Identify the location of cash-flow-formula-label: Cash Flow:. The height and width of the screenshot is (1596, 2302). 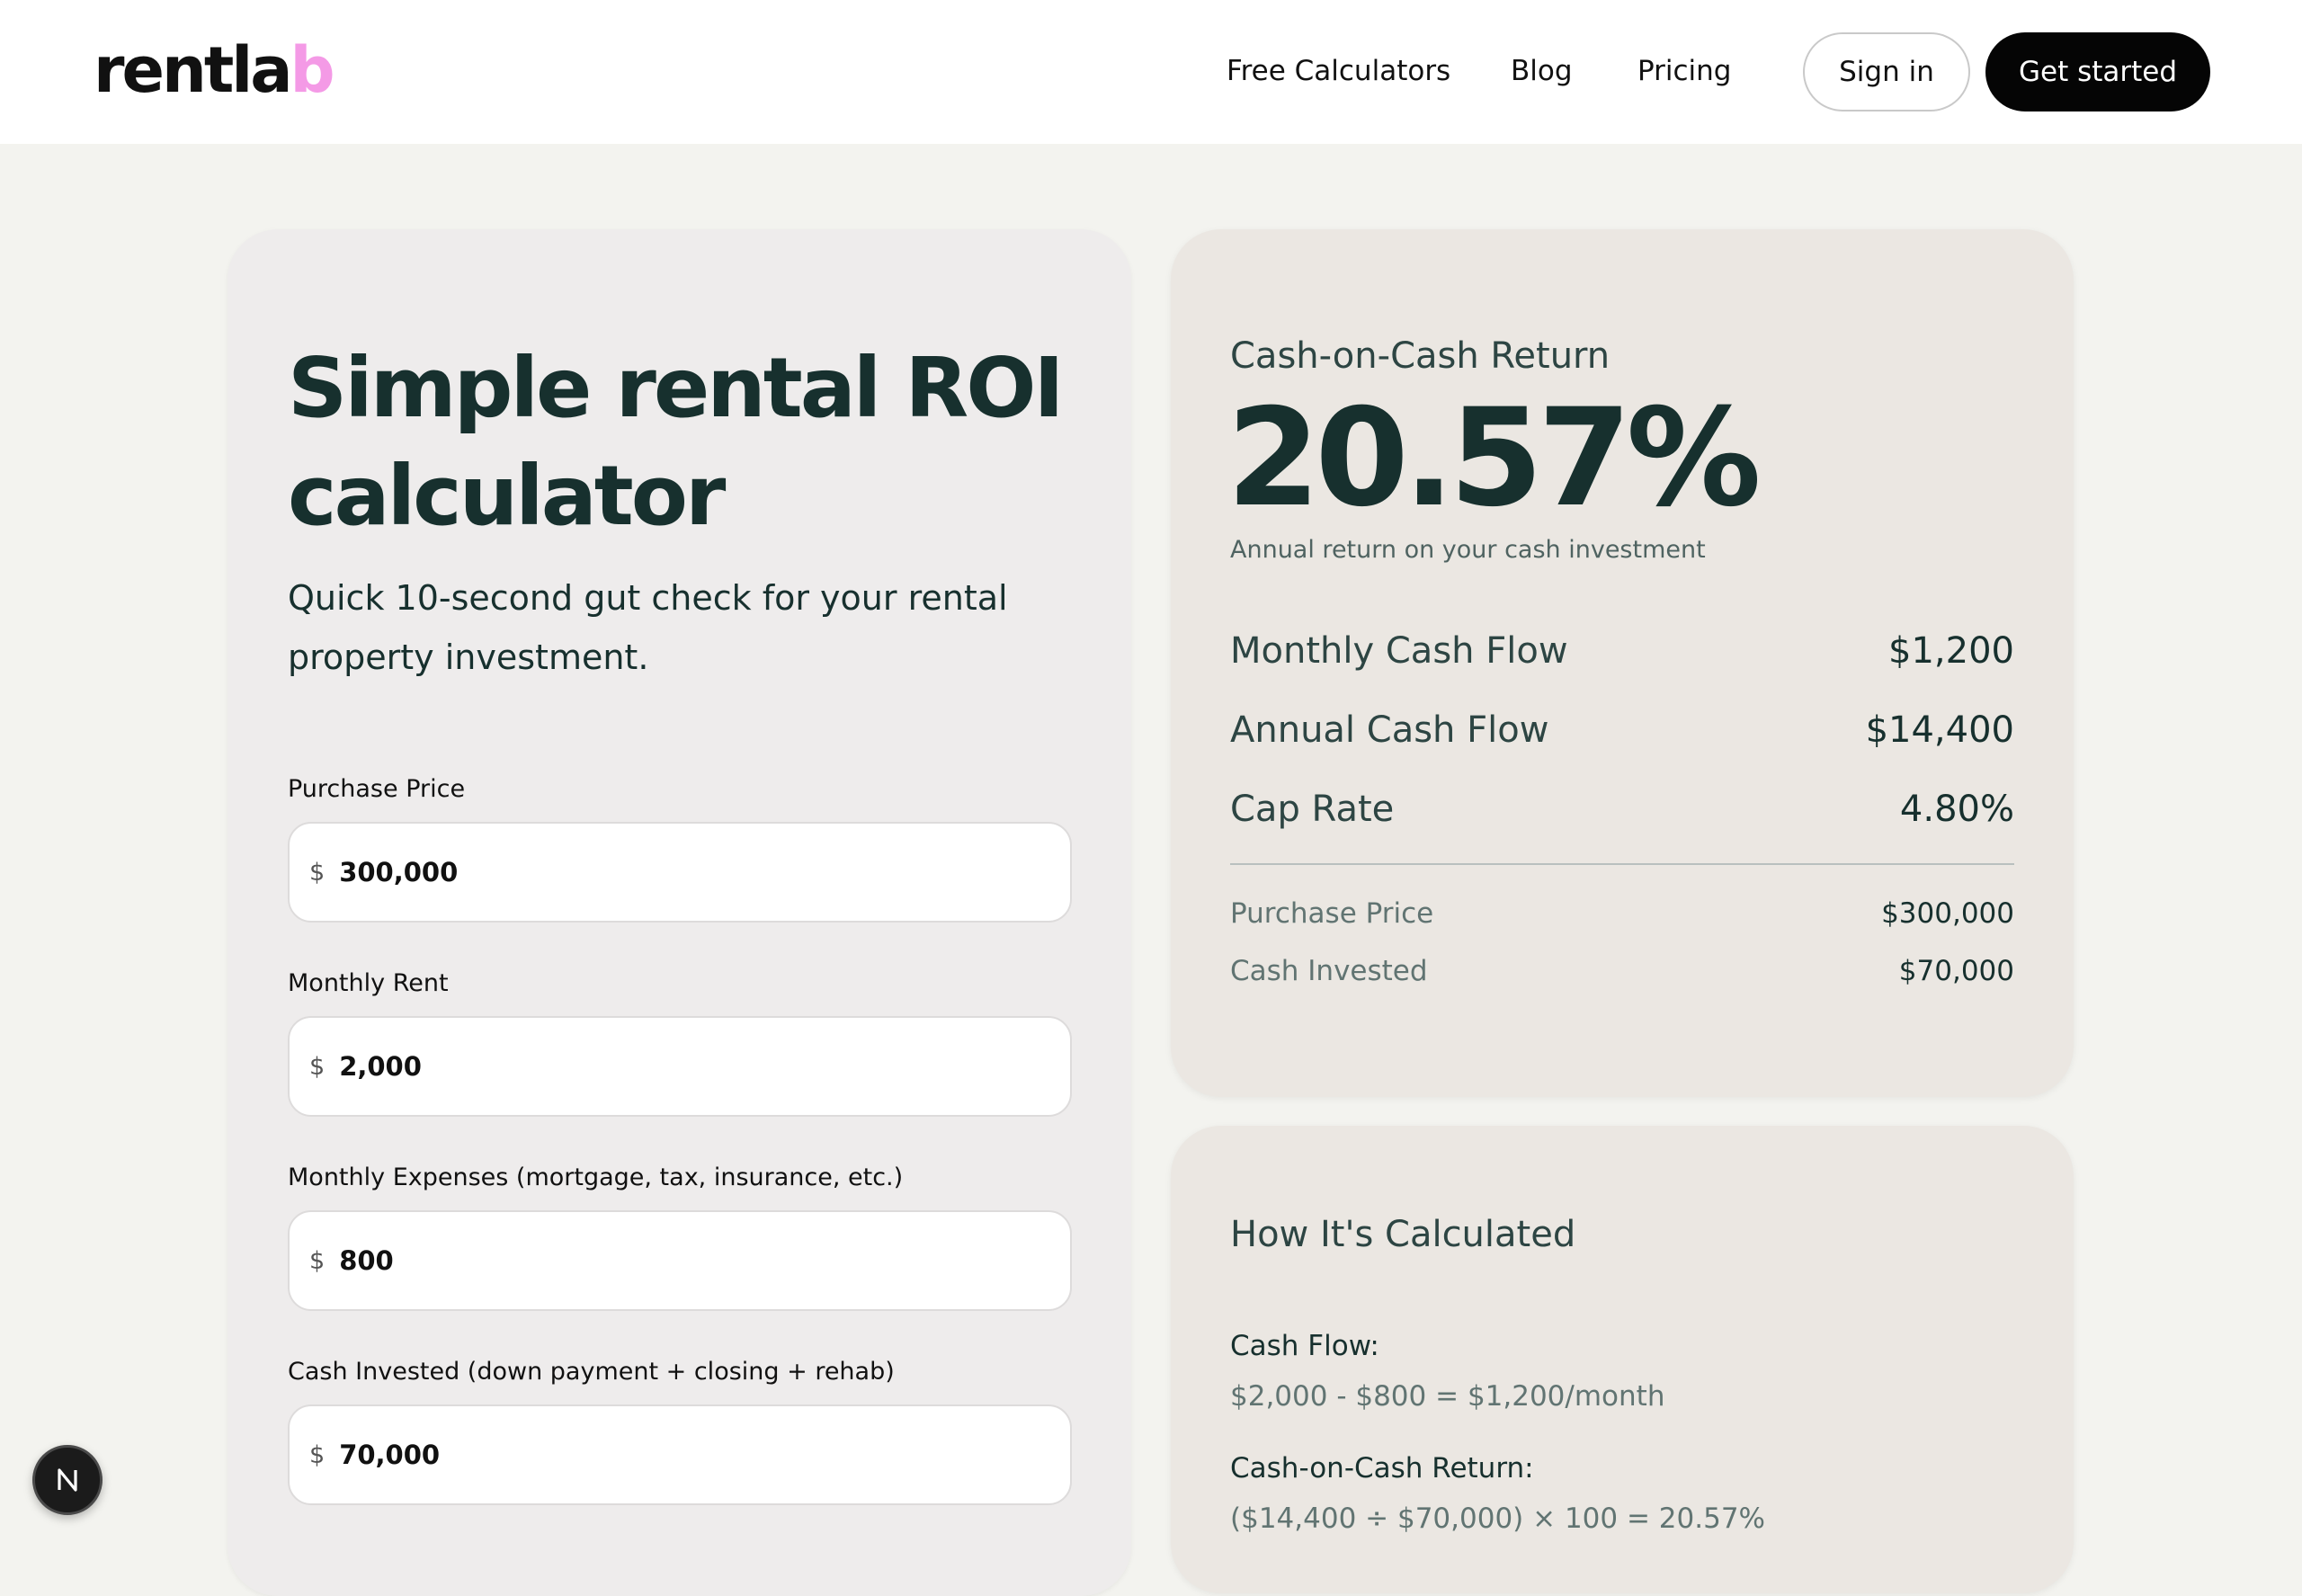
(1304, 1346).